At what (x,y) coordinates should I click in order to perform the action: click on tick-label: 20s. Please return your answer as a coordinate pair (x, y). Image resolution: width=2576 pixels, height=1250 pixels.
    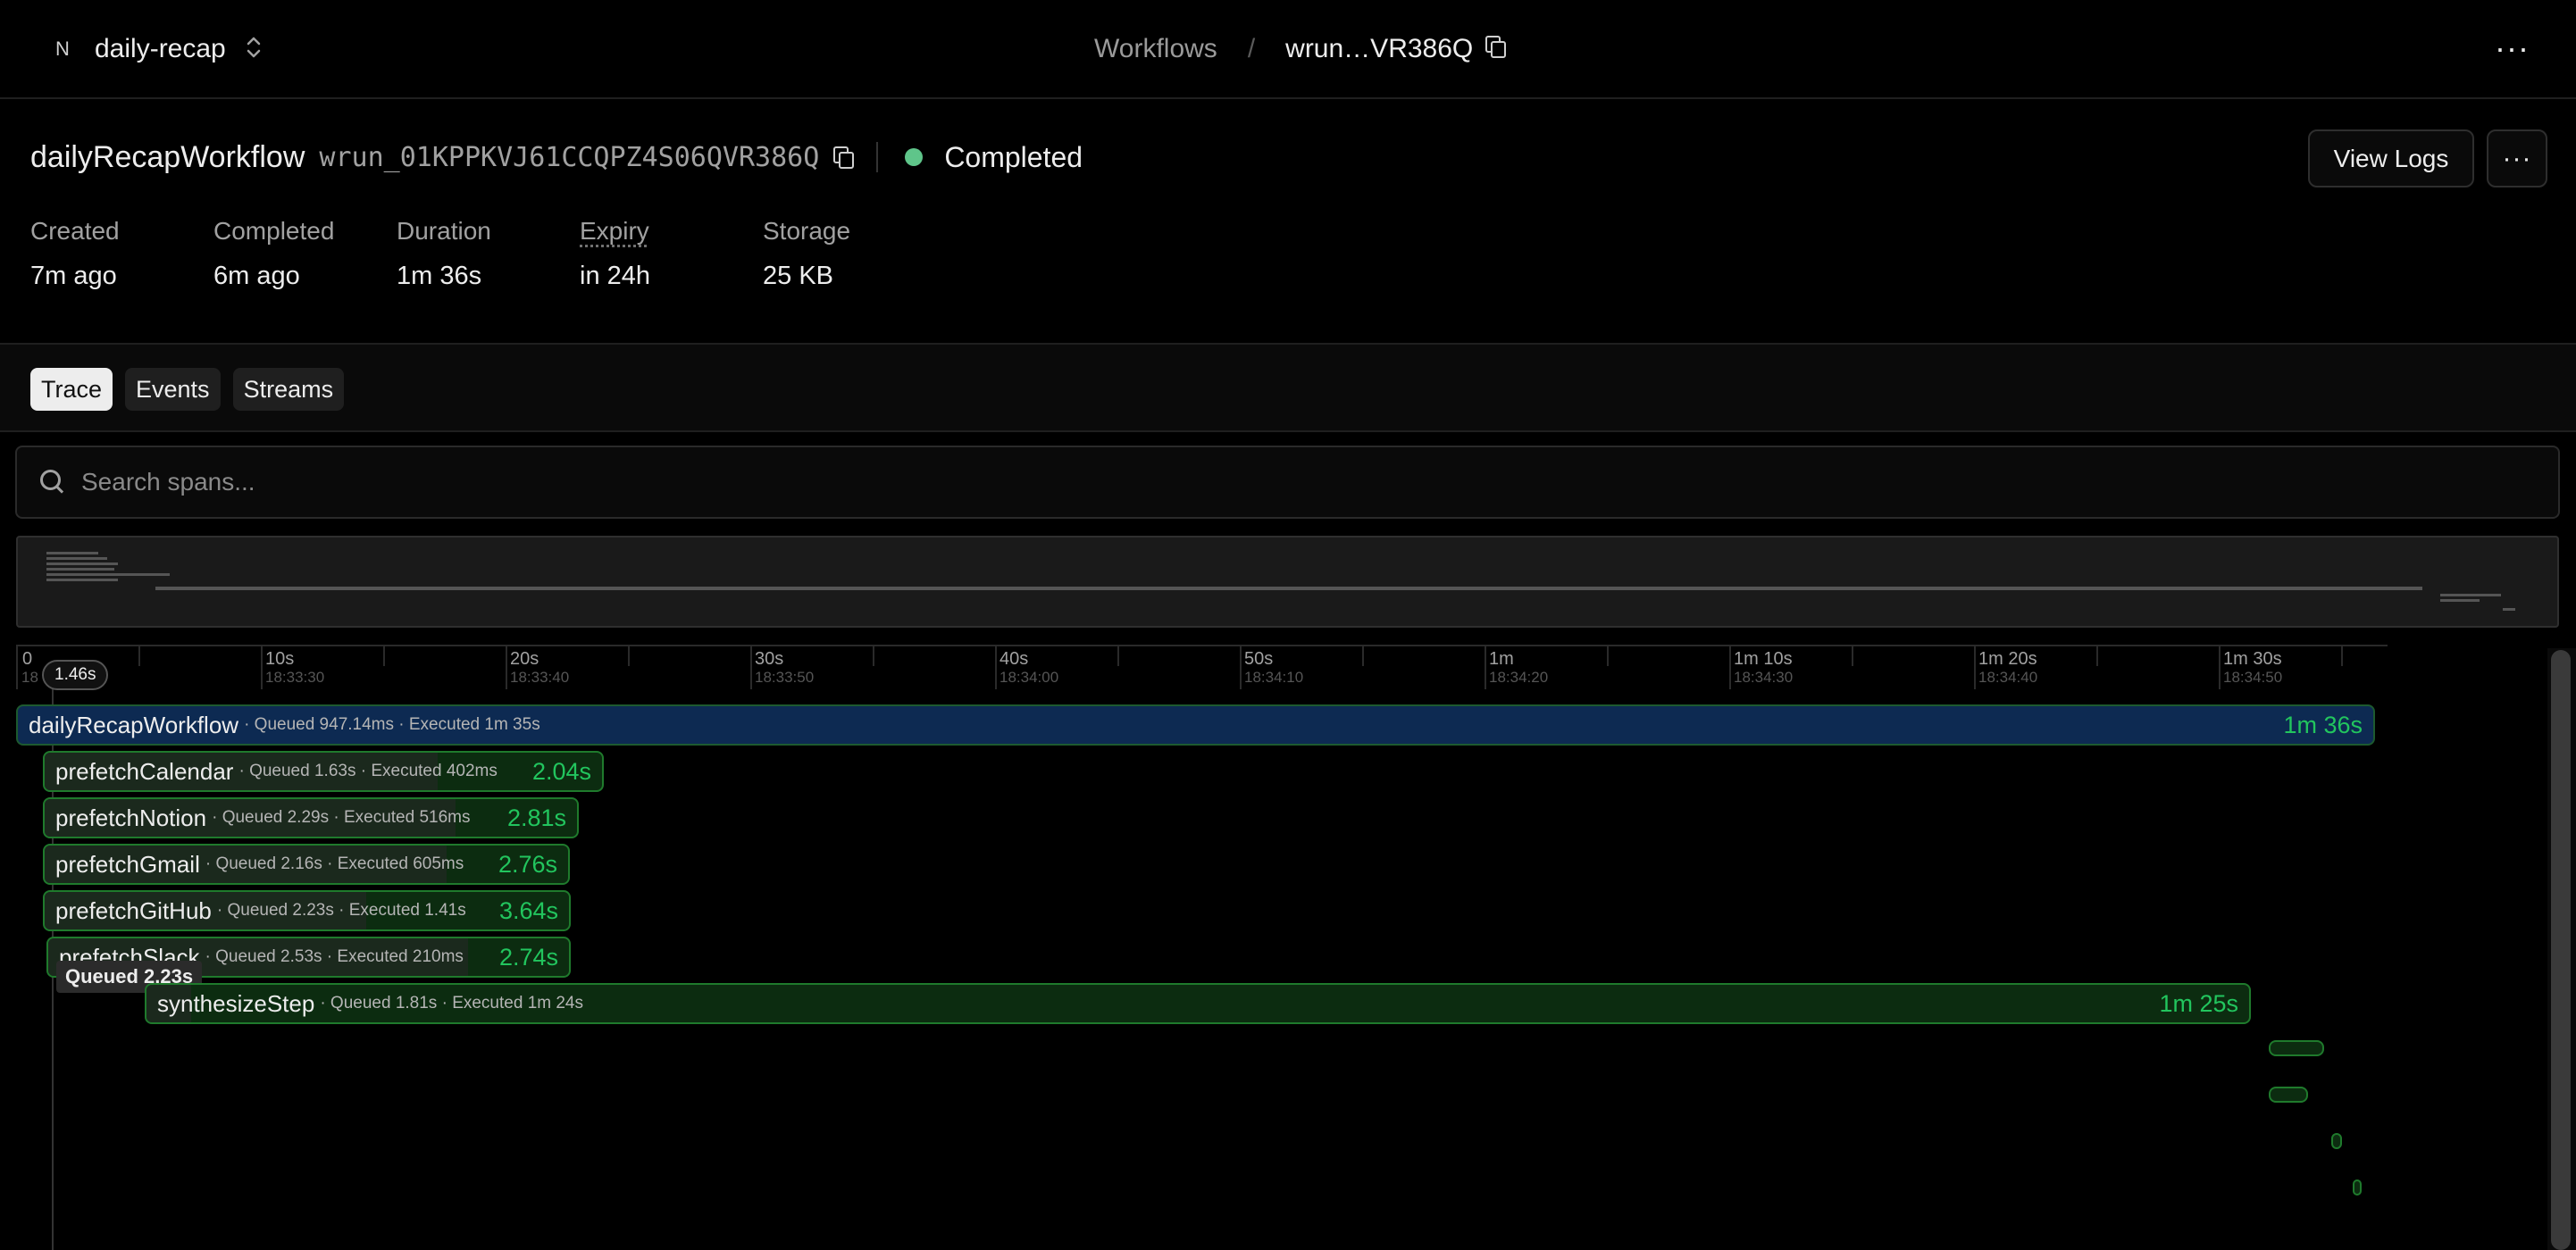
    Looking at the image, I should click on (524, 659).